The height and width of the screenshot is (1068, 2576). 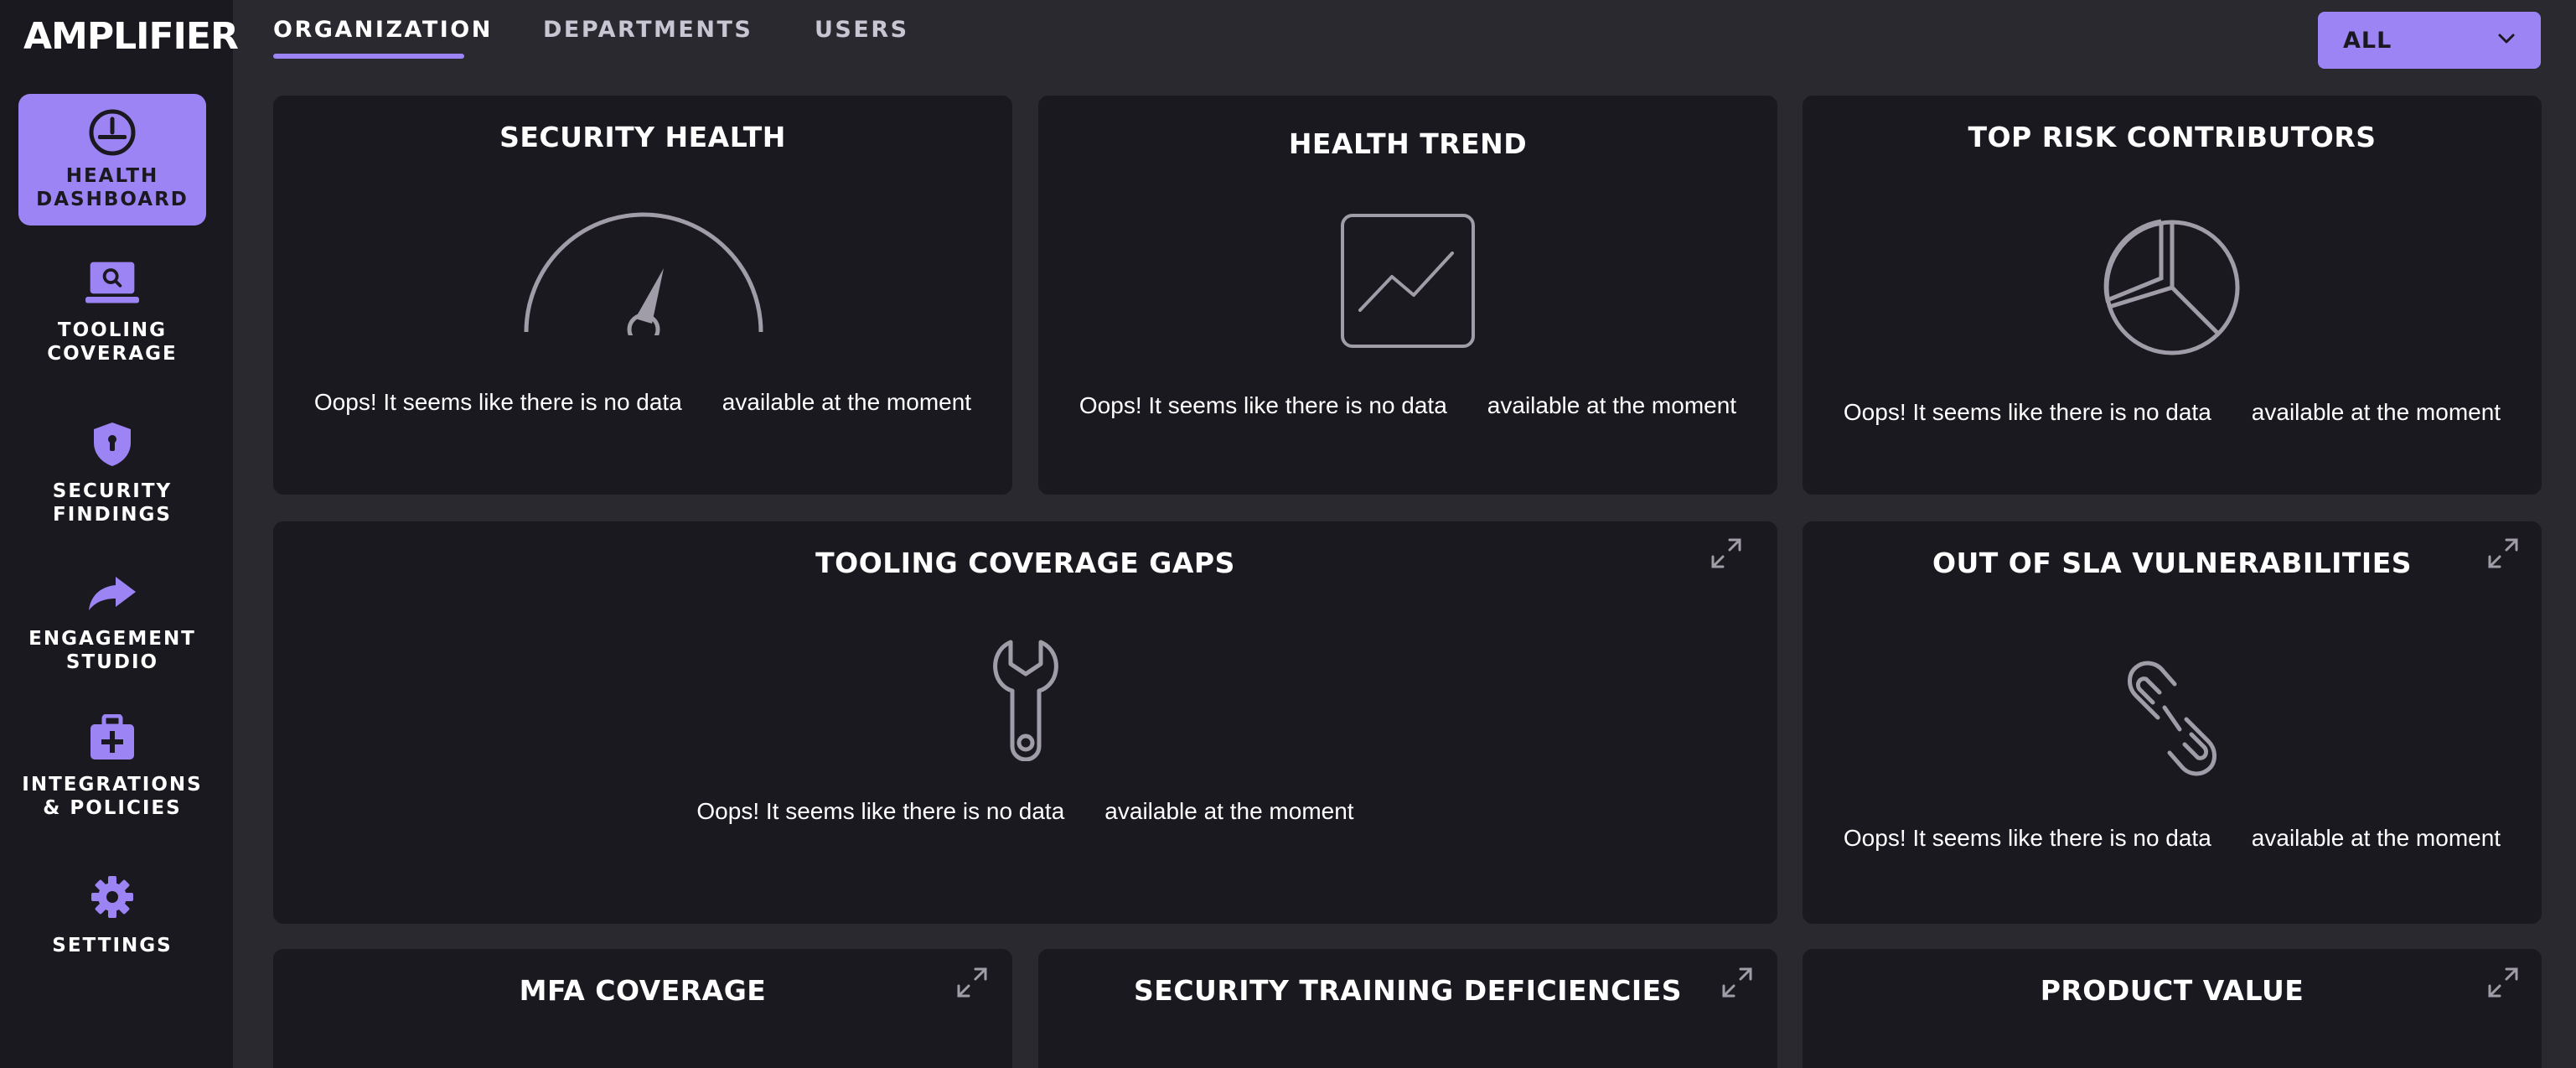 What do you see at coordinates (112, 946) in the screenshot?
I see `sidebar-item-label: SETTINGS` at bounding box center [112, 946].